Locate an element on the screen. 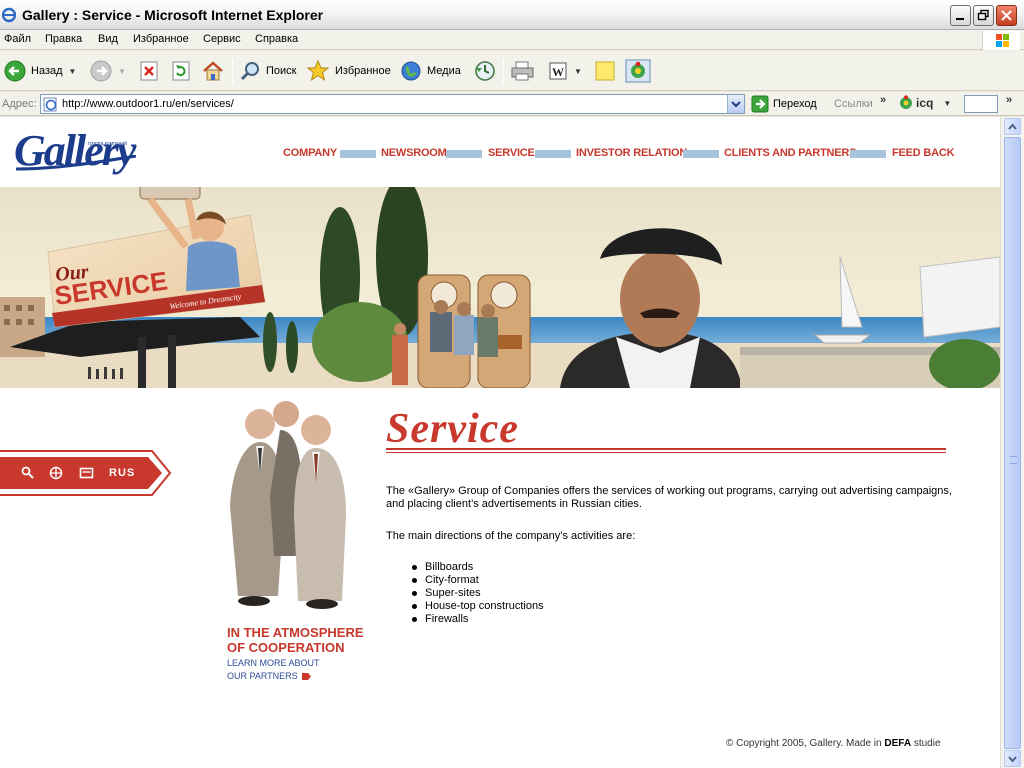  logo-swoosh-icon is located at coordinates (76, 163).